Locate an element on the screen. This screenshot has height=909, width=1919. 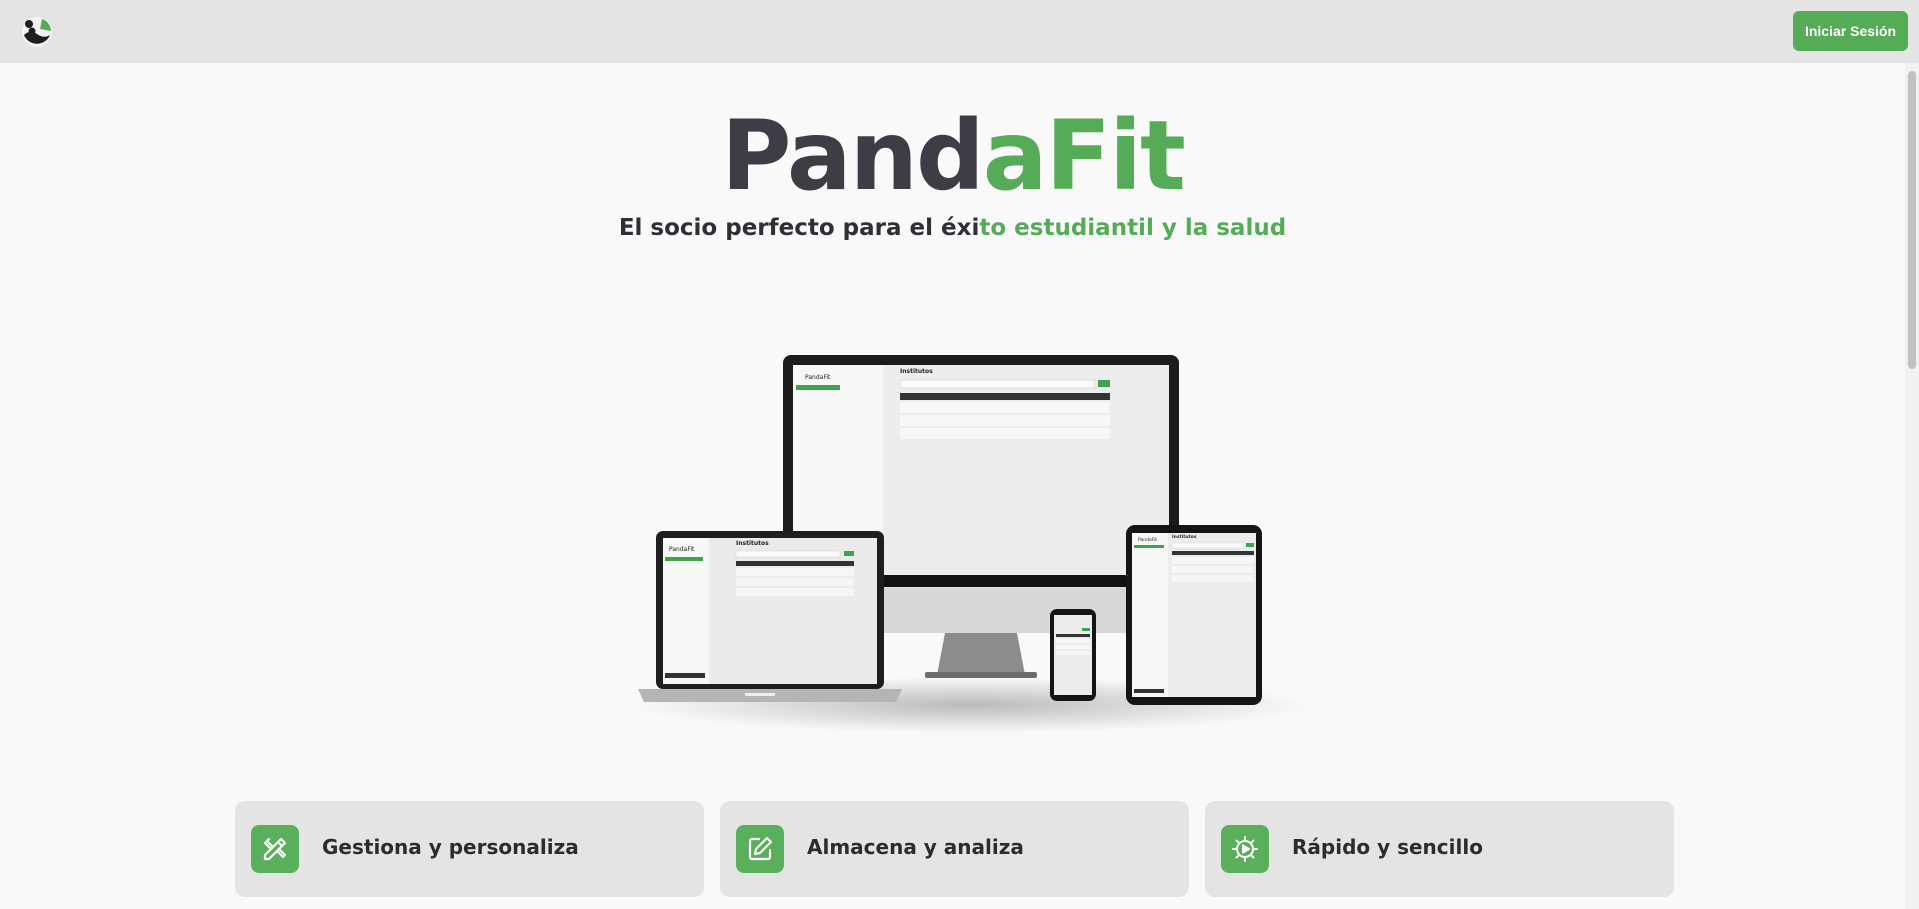
feature-title: Gestiona y personaliza is located at coordinates (450, 847).